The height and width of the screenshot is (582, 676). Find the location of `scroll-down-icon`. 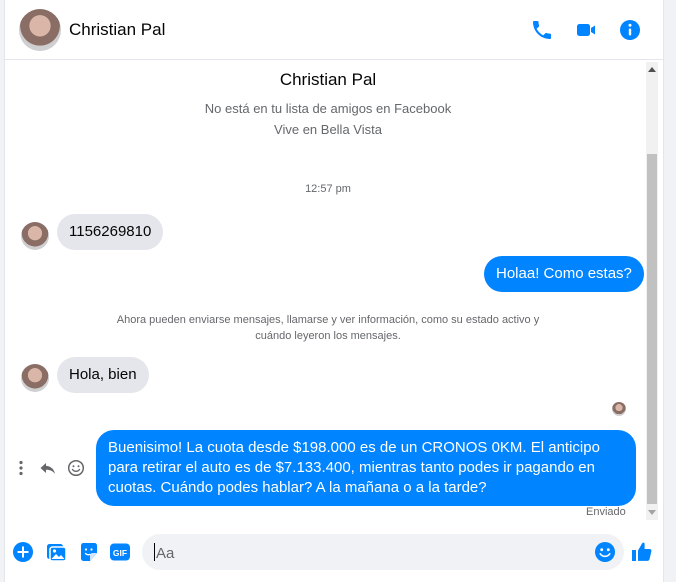

scroll-down-icon is located at coordinates (652, 512).